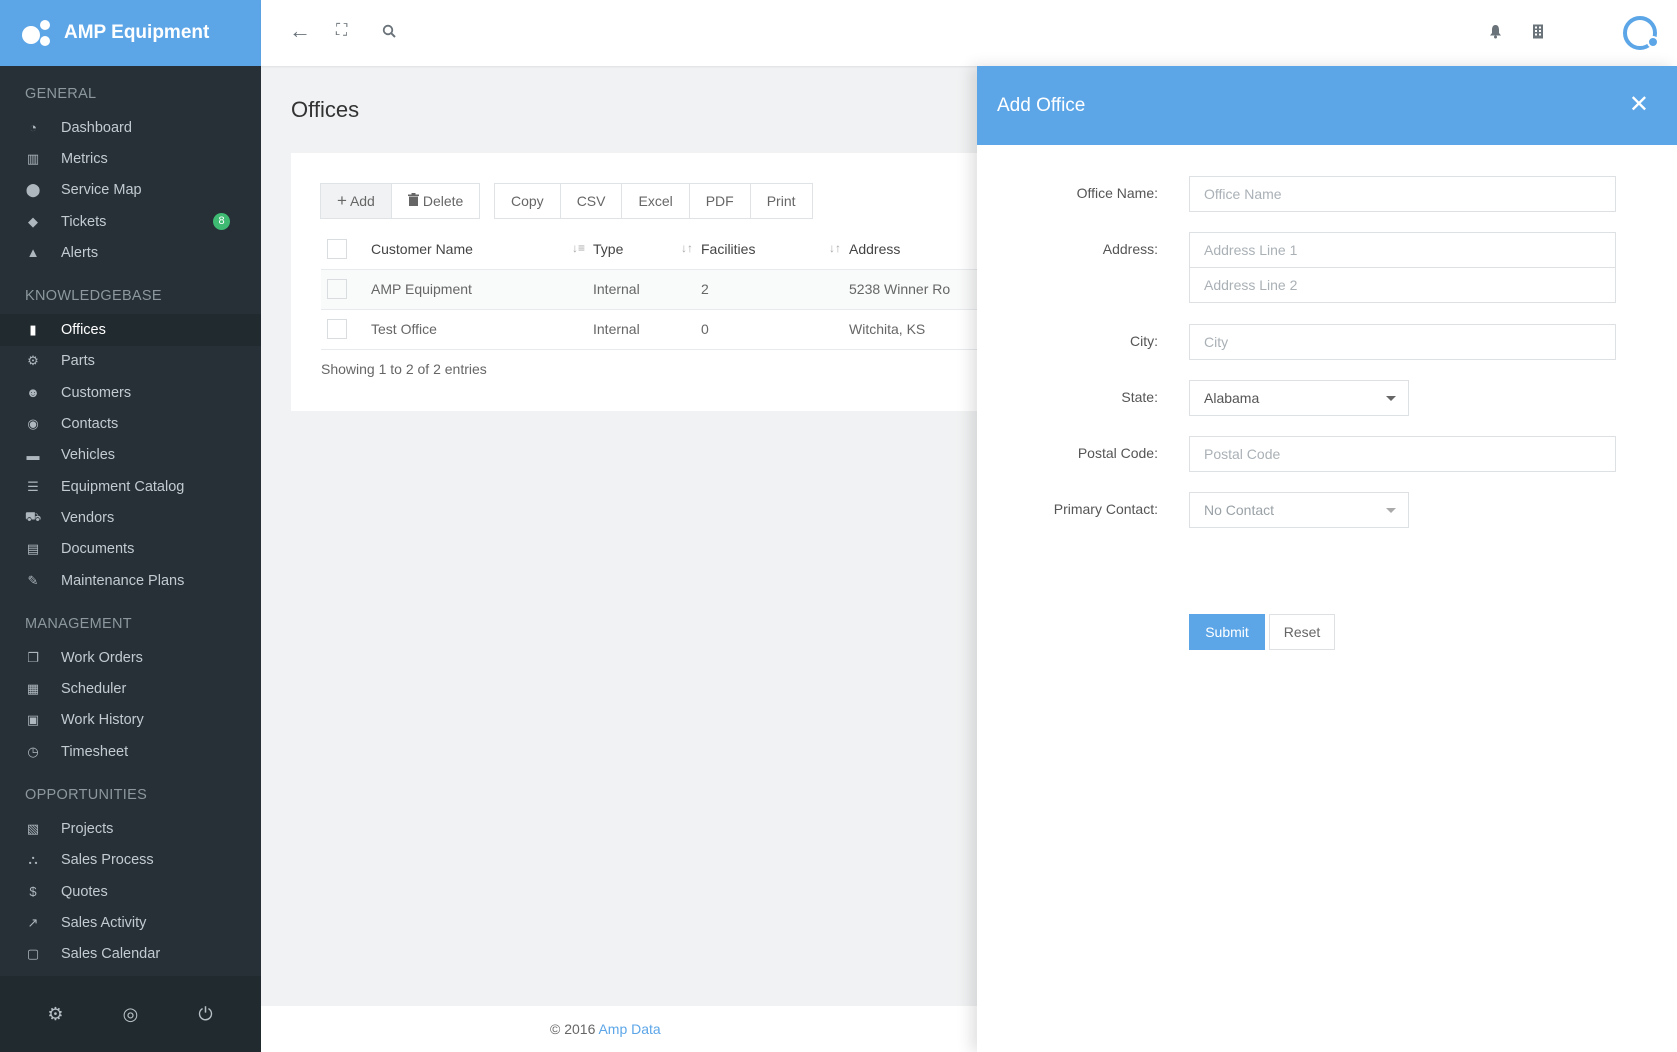 This screenshot has height=1052, width=1677. Describe the element at coordinates (435, 201) in the screenshot. I see `delete-button: Delete` at that location.